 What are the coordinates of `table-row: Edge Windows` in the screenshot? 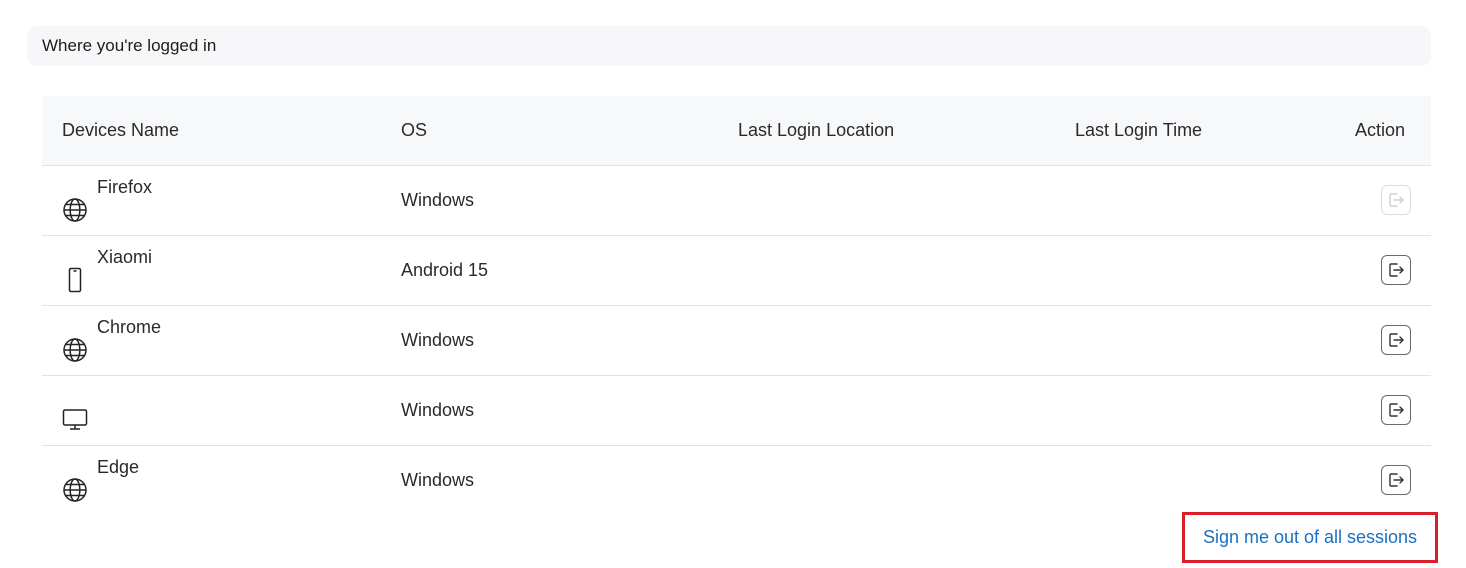 It's located at (736, 480).